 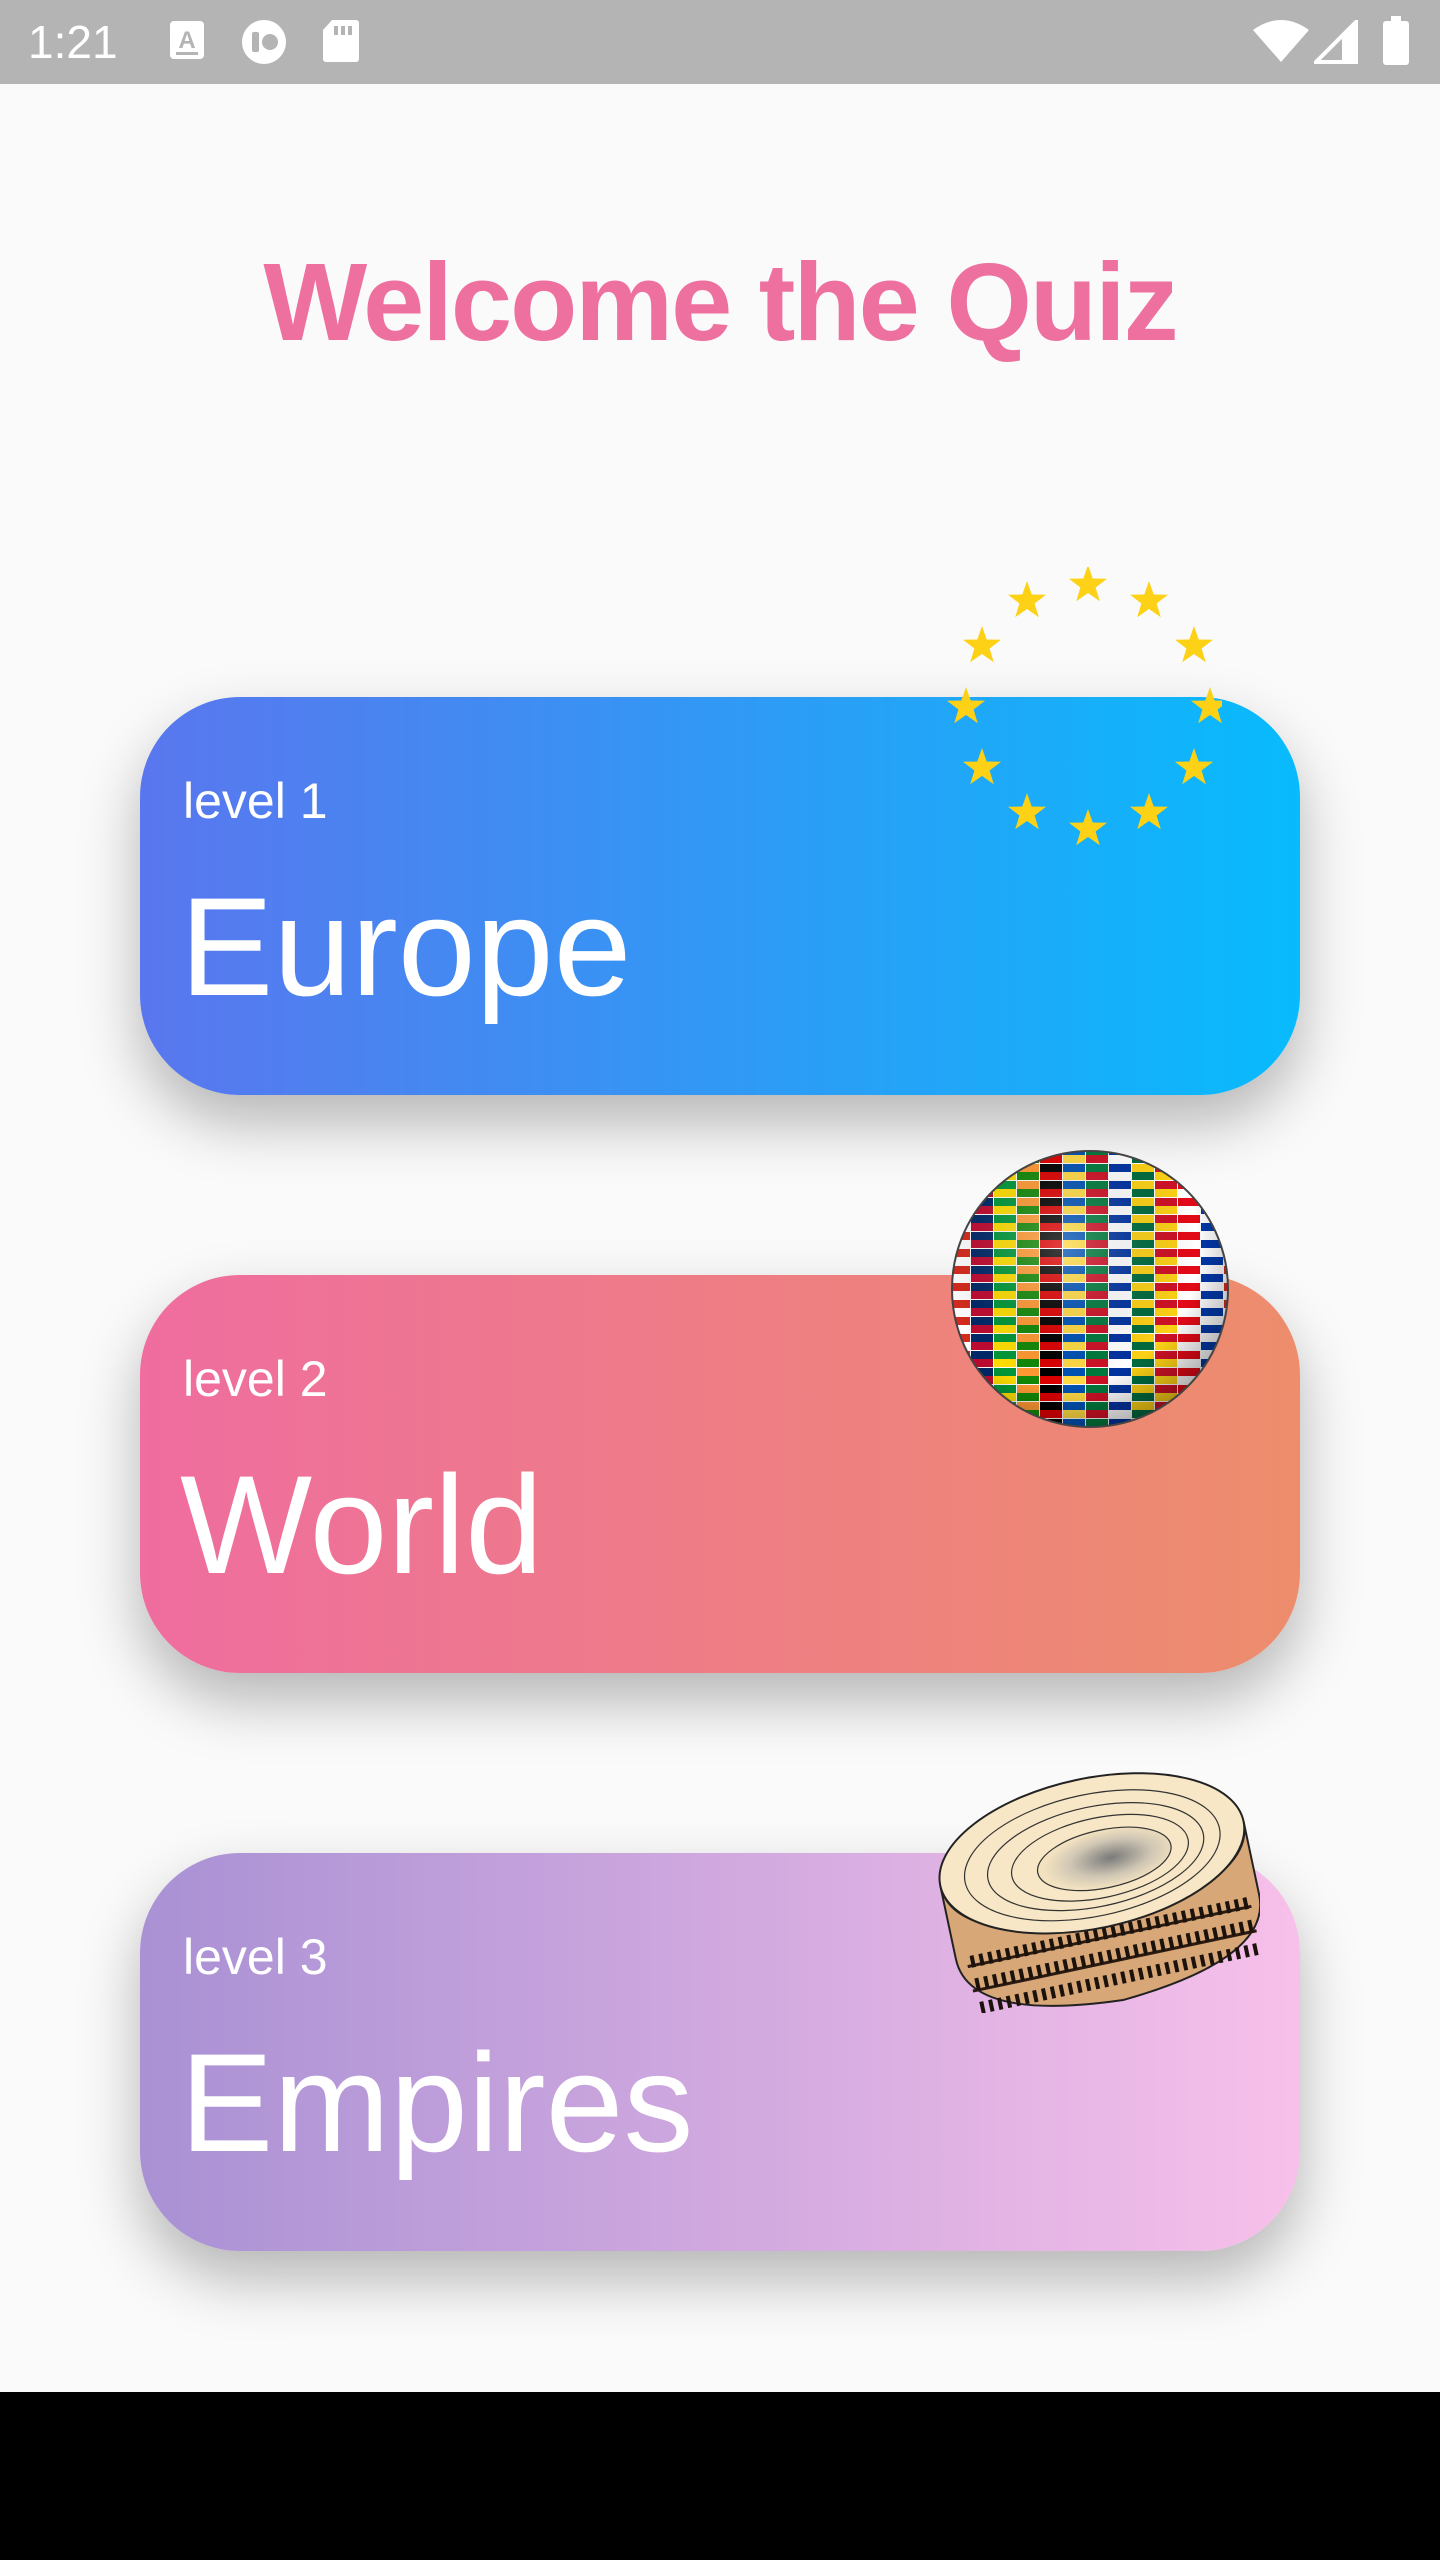 I want to click on eu-stars-icon, so click(x=1085, y=708).